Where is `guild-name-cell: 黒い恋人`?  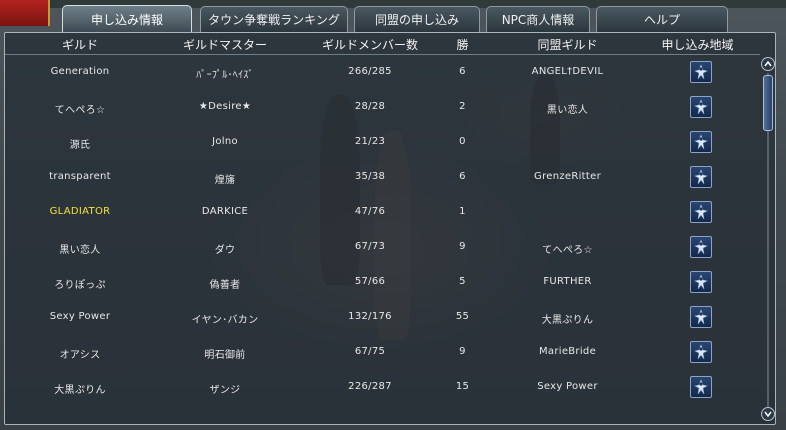 guild-name-cell: 黒い恋人 is located at coordinates (80, 250).